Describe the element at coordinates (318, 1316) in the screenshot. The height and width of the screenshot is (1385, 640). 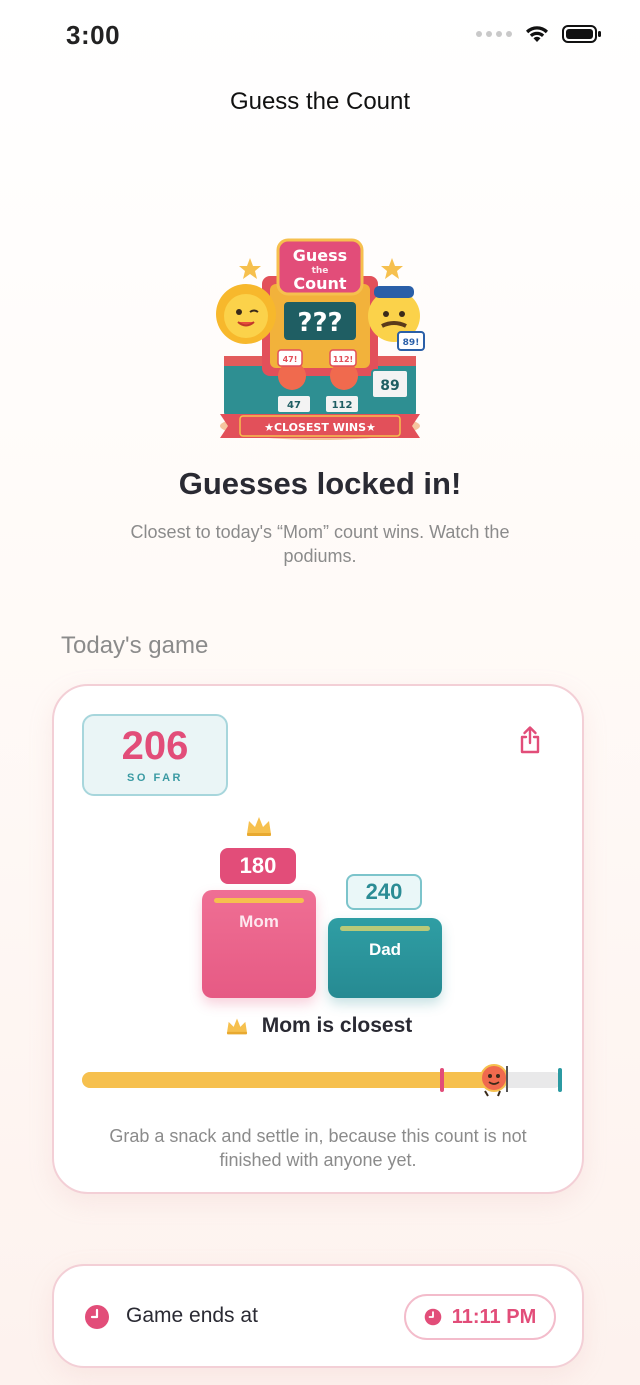
I see `game-ends-card: Game ends at 11:11 PM` at that location.